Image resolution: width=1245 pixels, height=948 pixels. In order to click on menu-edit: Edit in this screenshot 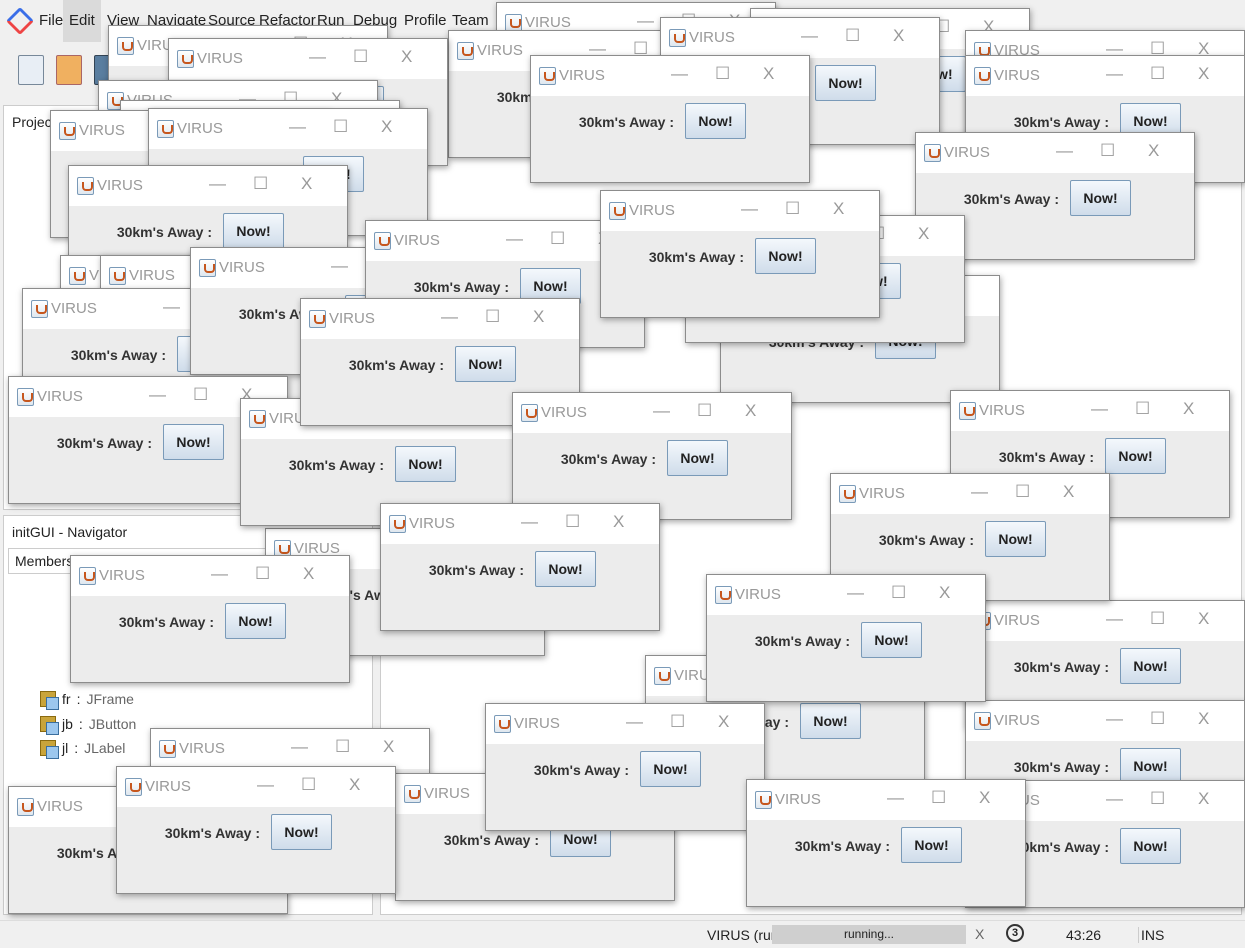, I will do `click(82, 21)`.